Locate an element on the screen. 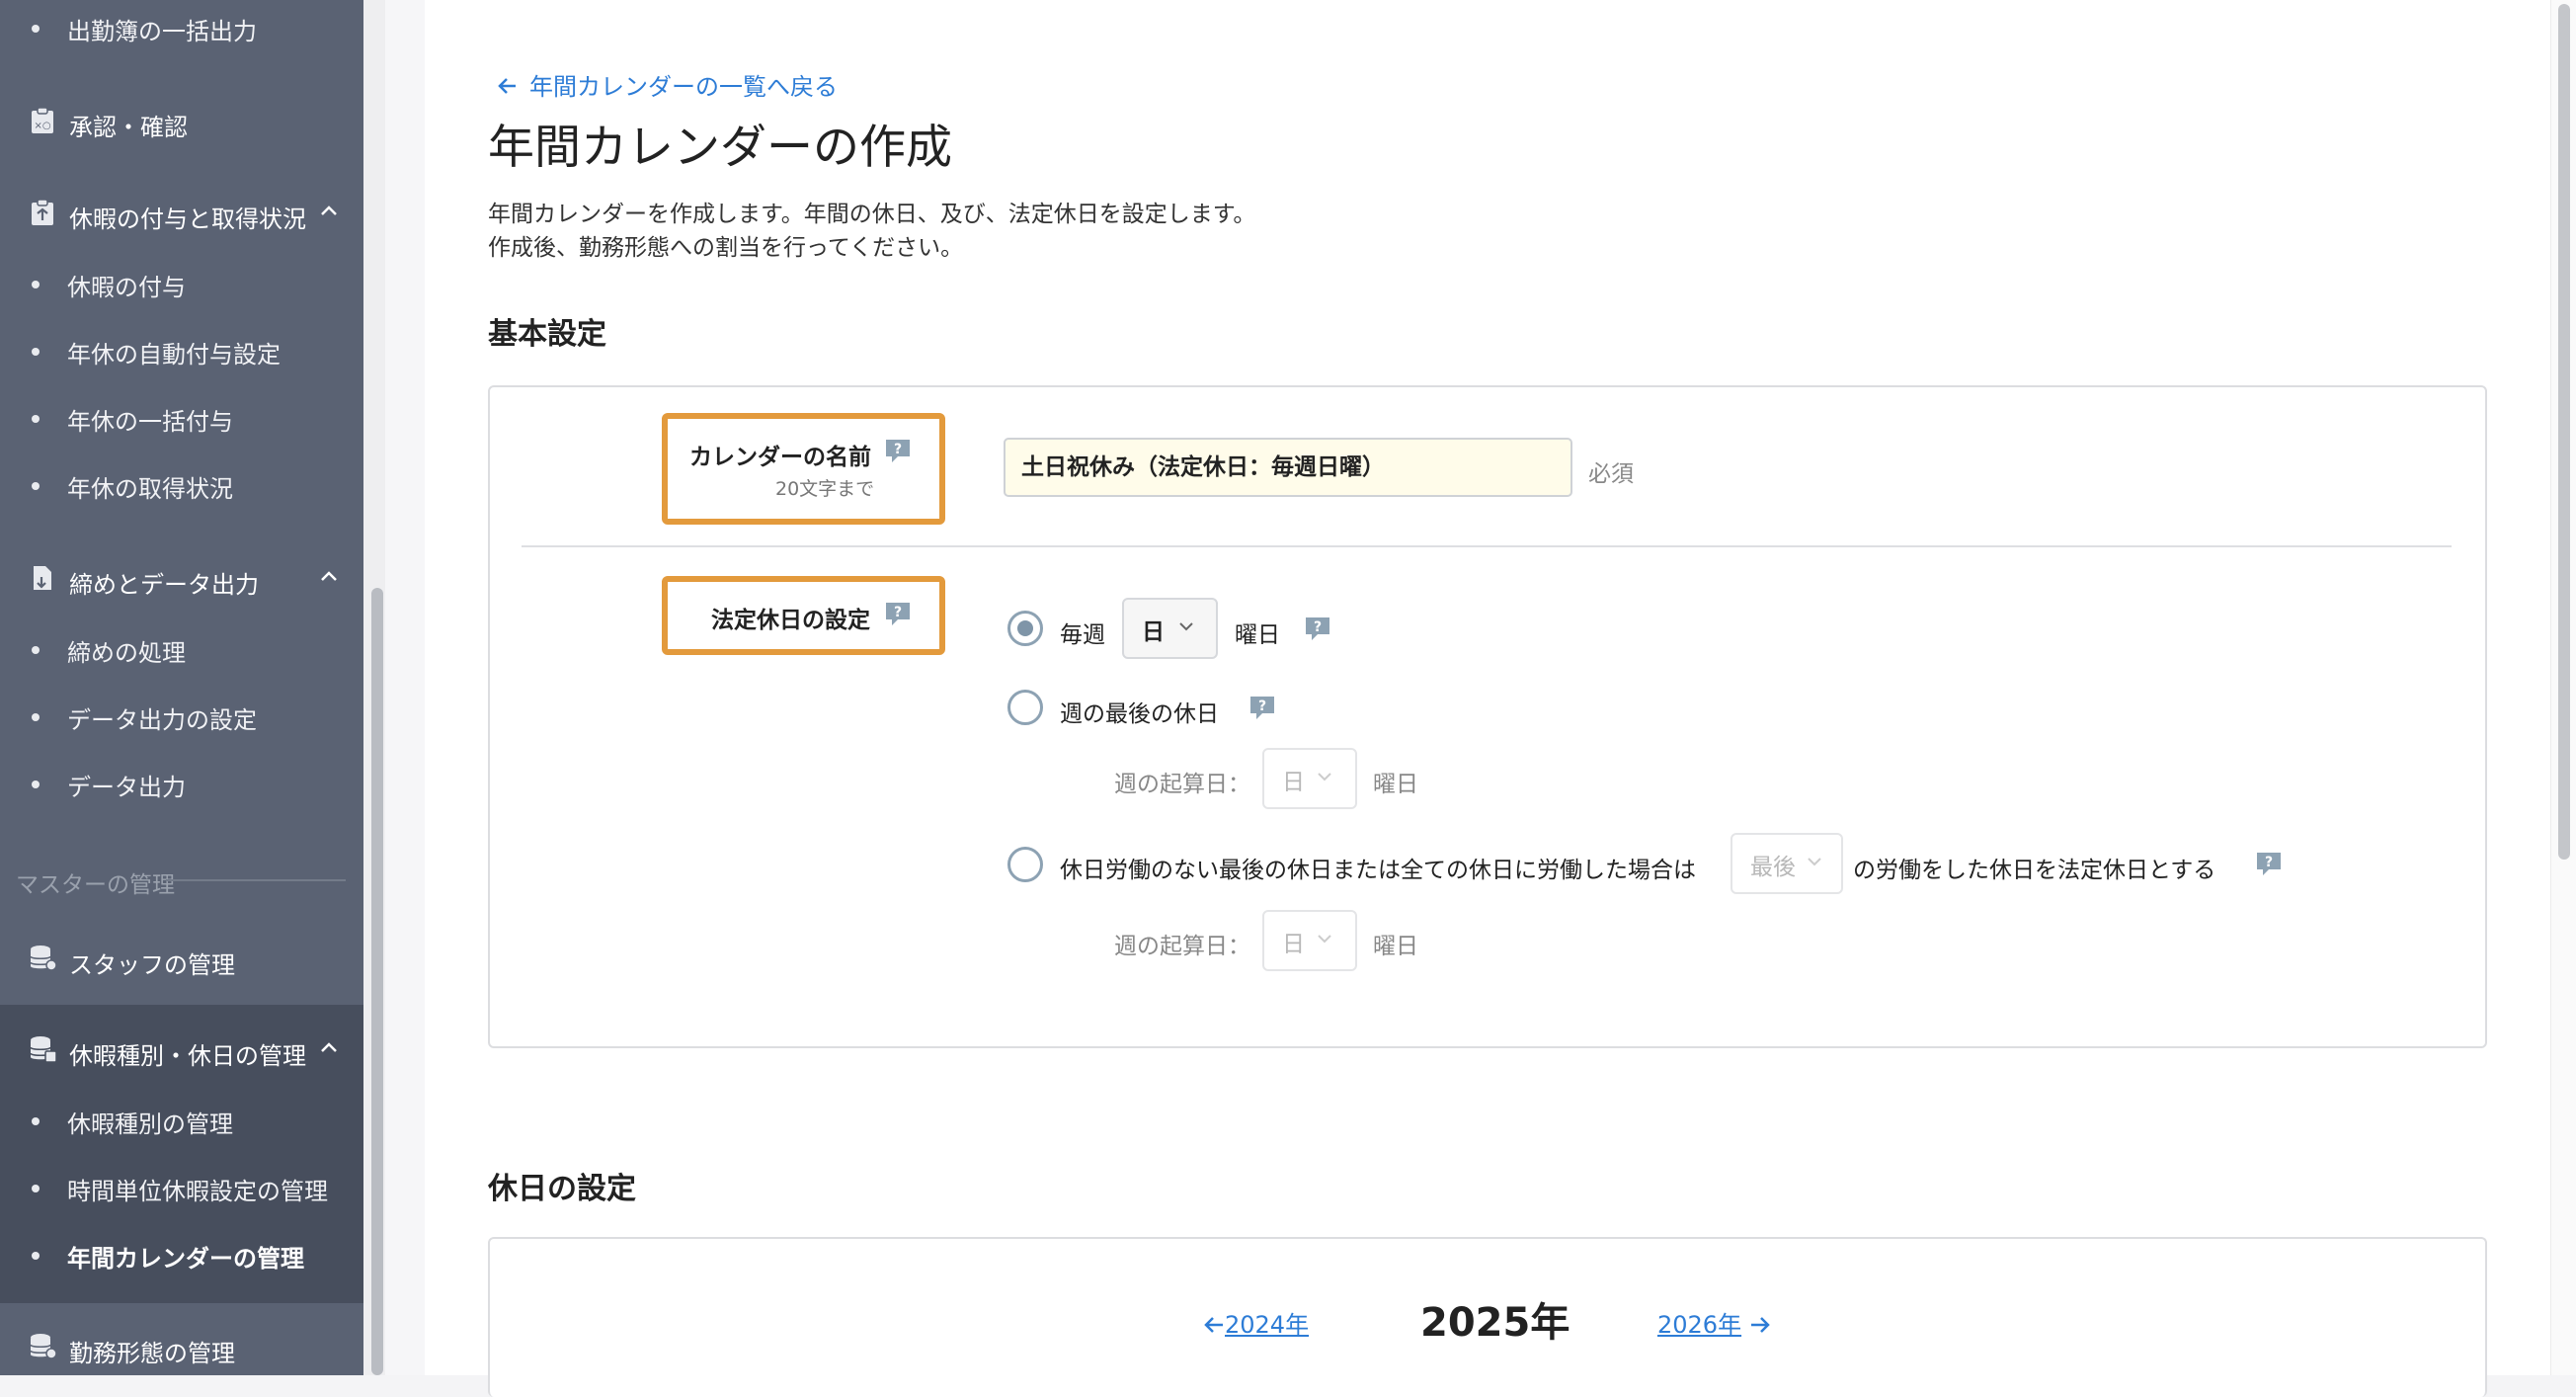 The width and height of the screenshot is (2576, 1397). weekly-prefix: 毎週 is located at coordinates (1082, 635).